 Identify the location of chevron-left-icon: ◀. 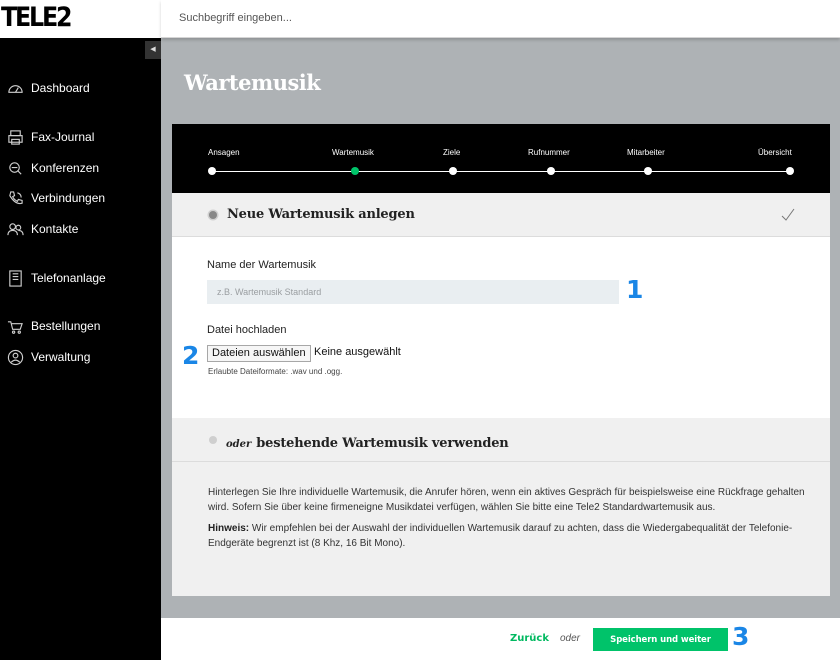
(153, 49).